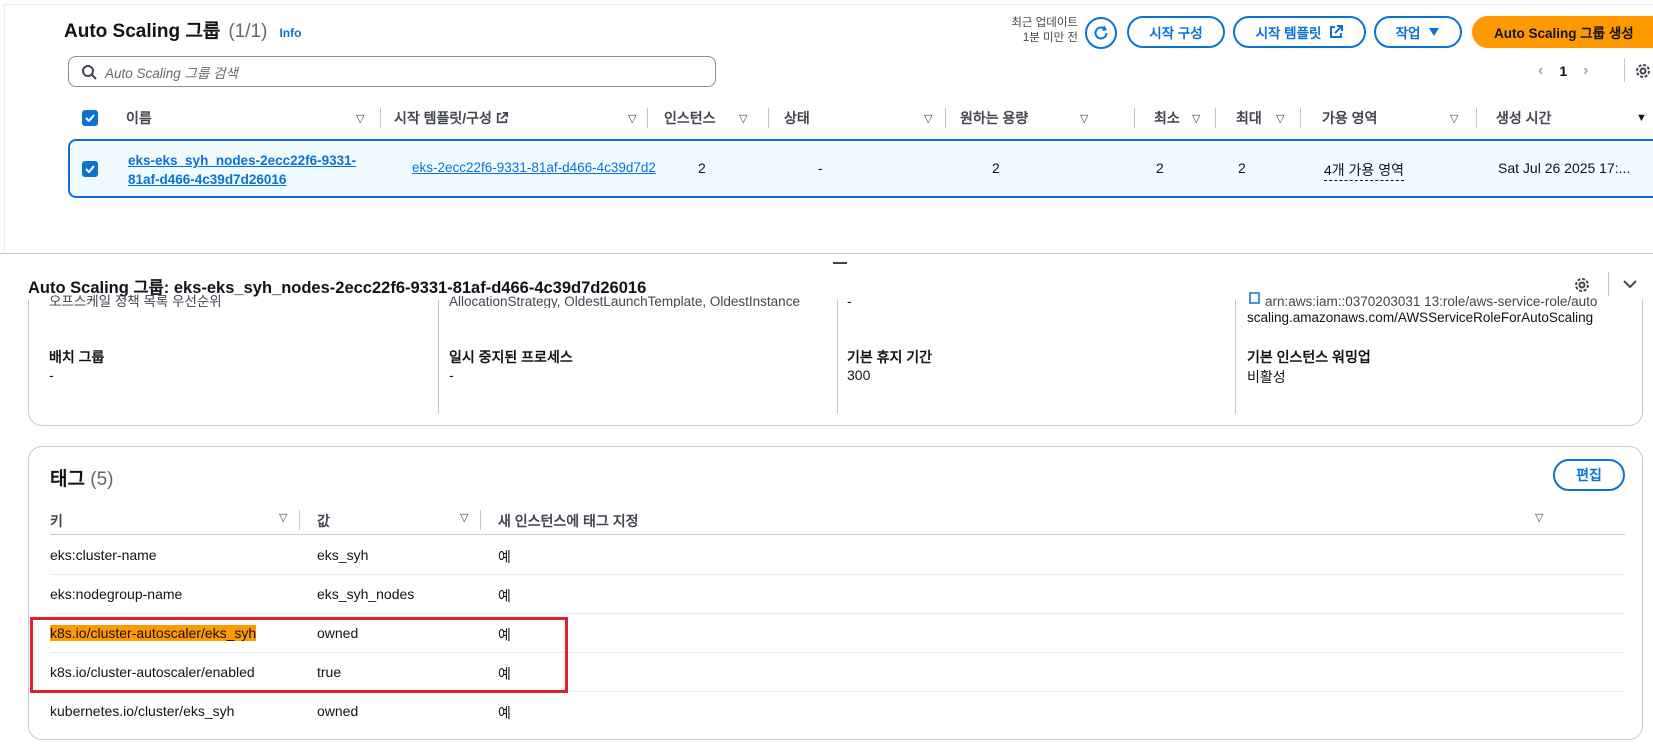 This screenshot has height=744, width=1653. Describe the element at coordinates (1643, 71) in the screenshot. I see `settings-gear-icon` at that location.